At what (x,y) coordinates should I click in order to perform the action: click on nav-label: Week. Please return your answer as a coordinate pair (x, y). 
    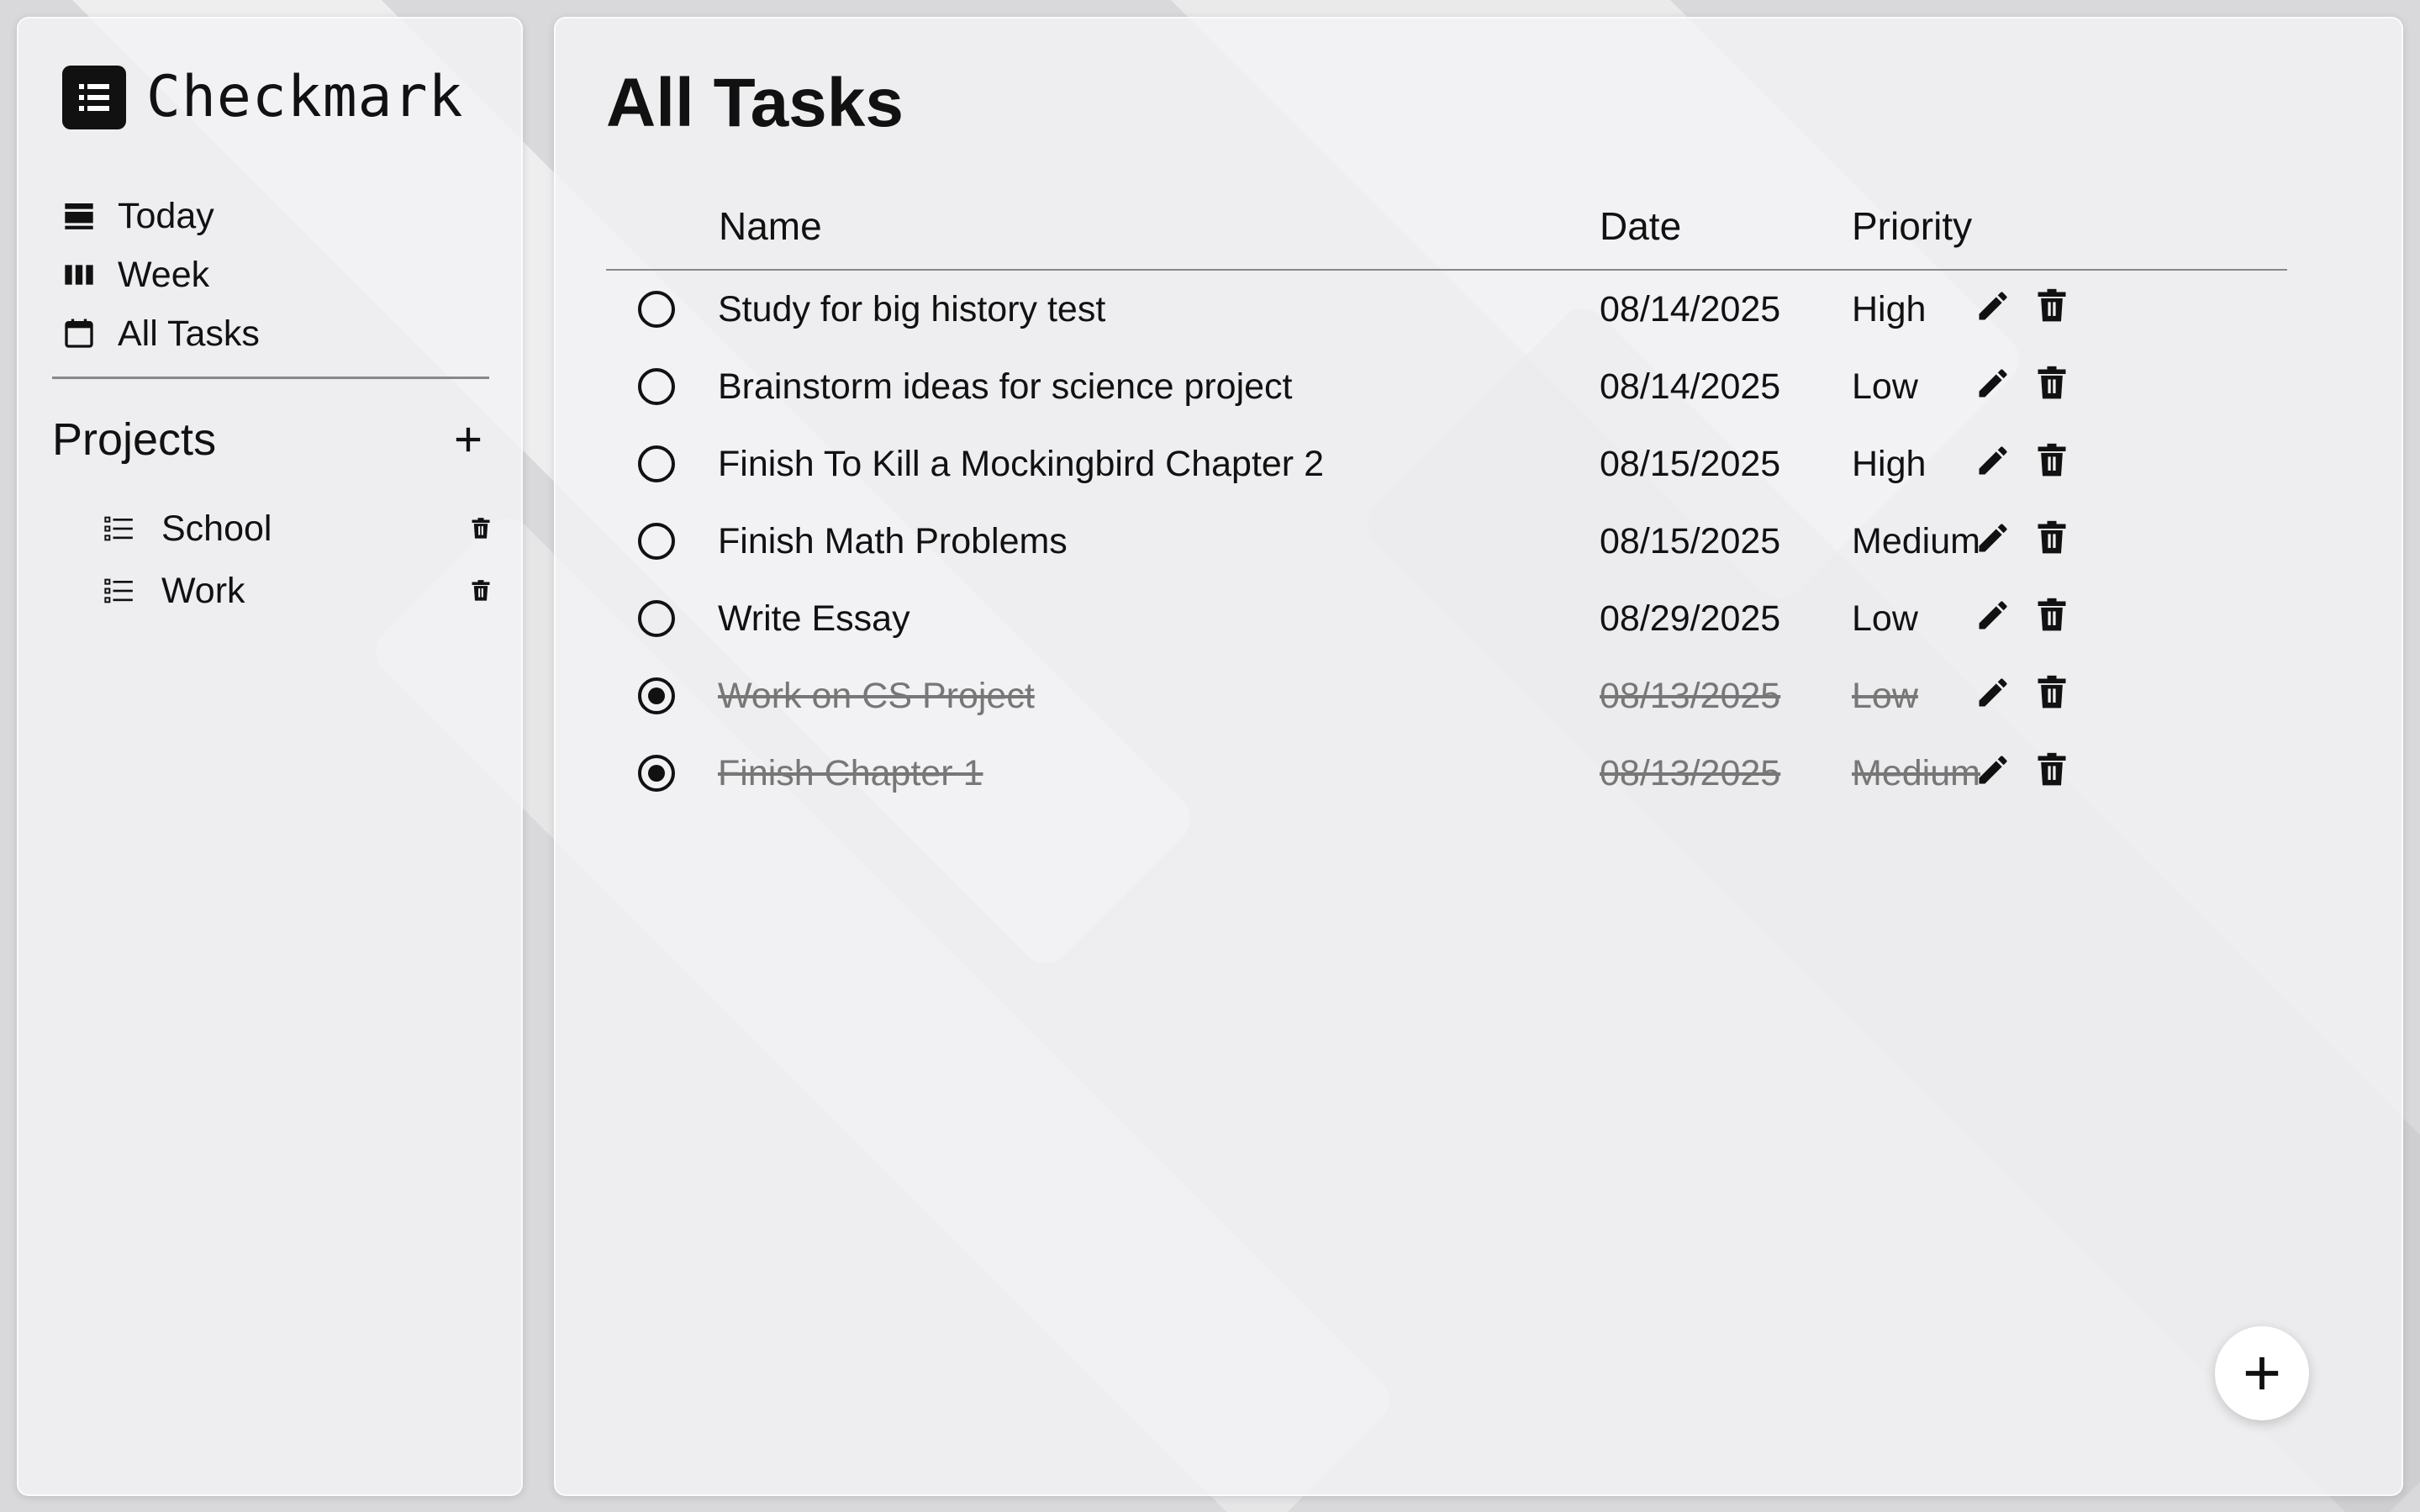
    Looking at the image, I should click on (164, 274).